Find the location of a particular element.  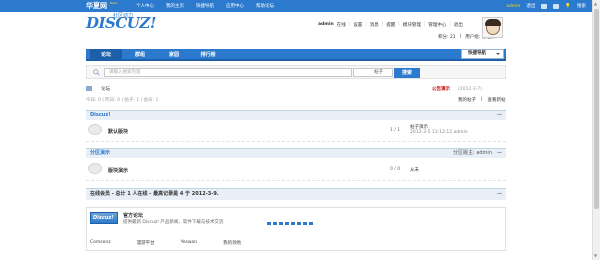

search-input: 请输入搜索内容 is located at coordinates (228, 72).